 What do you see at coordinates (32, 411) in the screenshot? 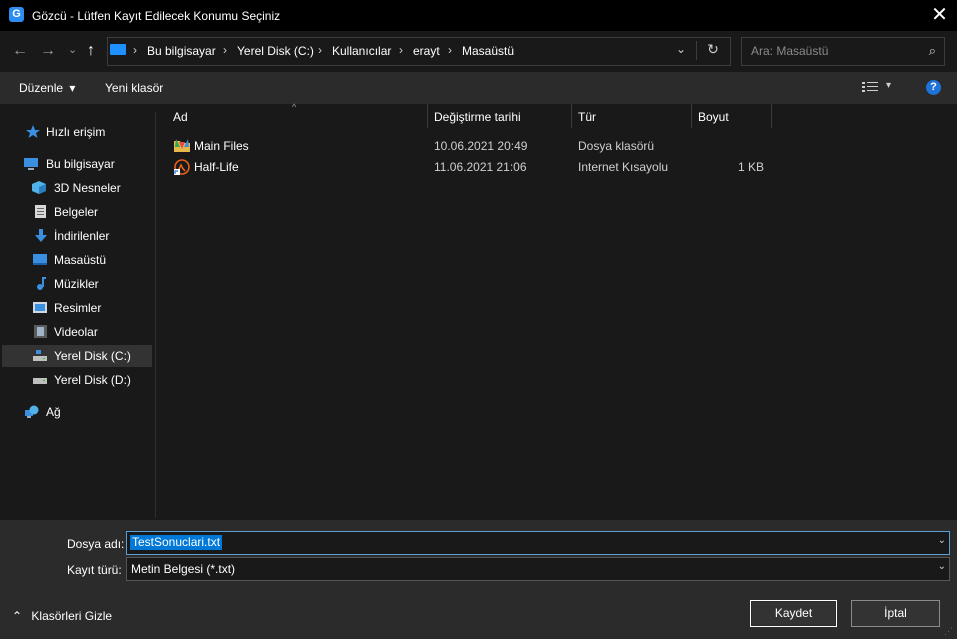
I see `network-icon` at bounding box center [32, 411].